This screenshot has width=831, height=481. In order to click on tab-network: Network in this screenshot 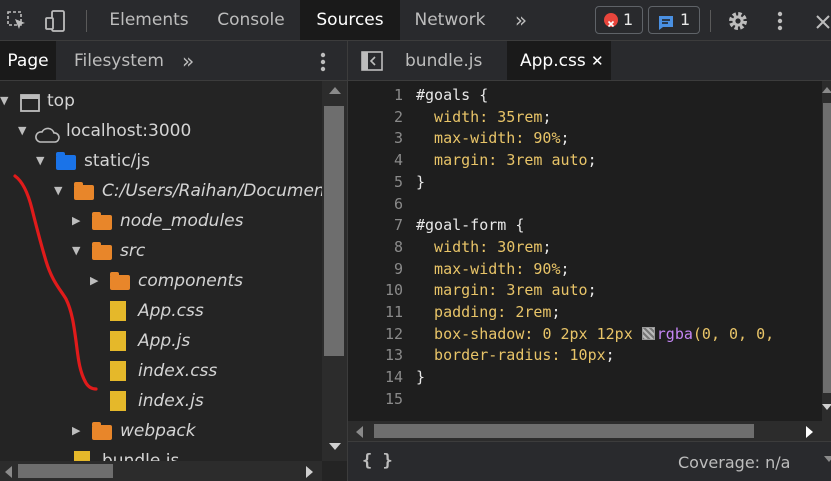, I will do `click(450, 20)`.